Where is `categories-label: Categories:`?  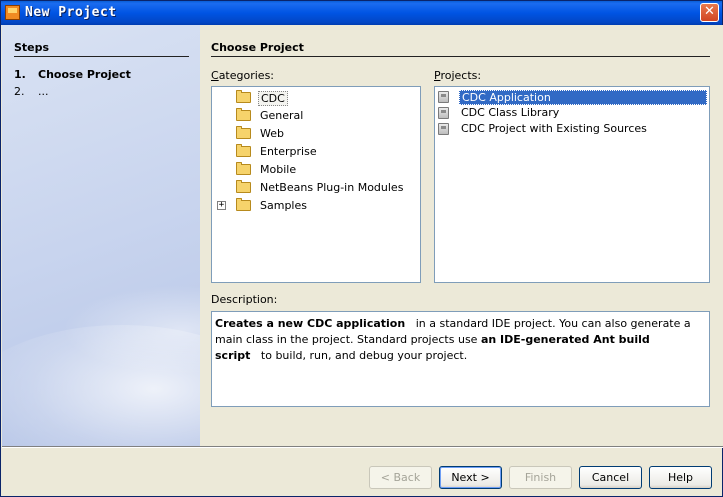 categories-label: Categories: is located at coordinates (243, 75).